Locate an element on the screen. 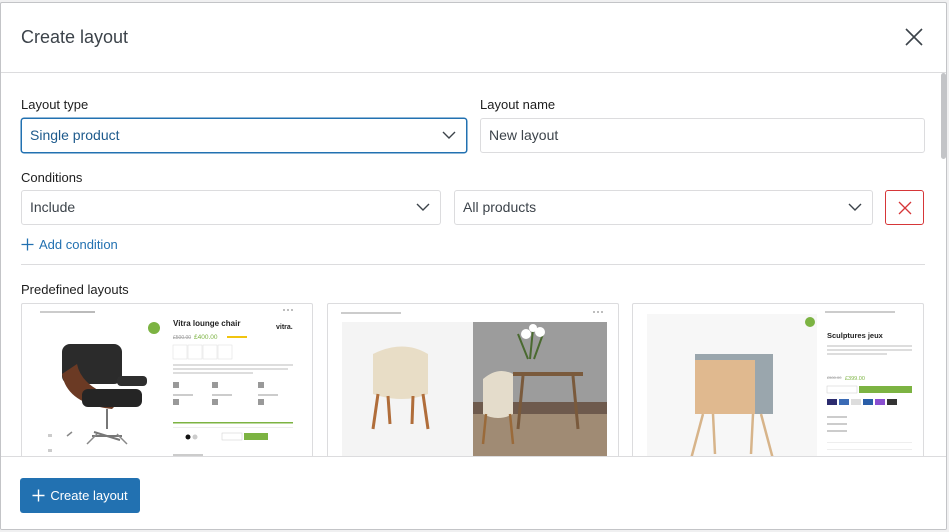 The height and width of the screenshot is (532, 949). layout-type-label: Layout type is located at coordinates (55, 104).